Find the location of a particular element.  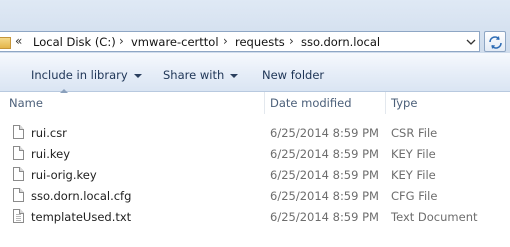

breadcrumb-local-disk: Local Disk (C:) is located at coordinates (74, 42).